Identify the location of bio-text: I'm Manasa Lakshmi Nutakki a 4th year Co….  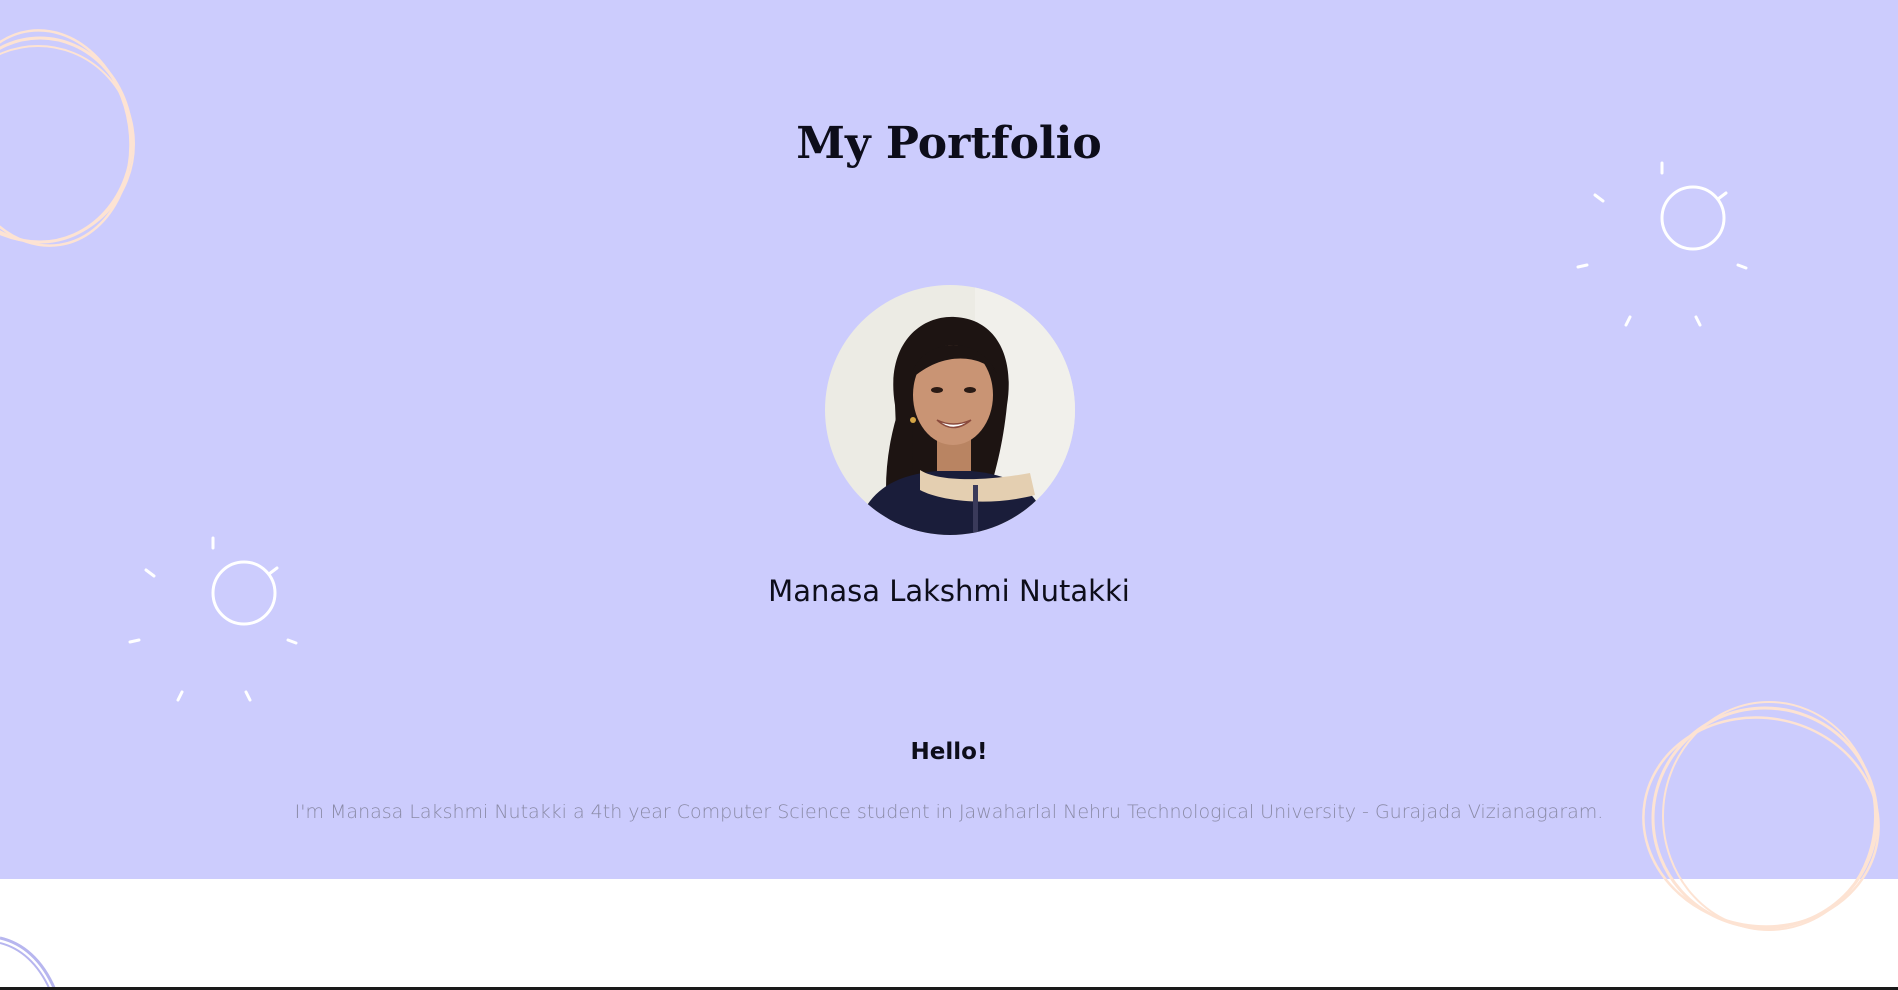
(949, 812).